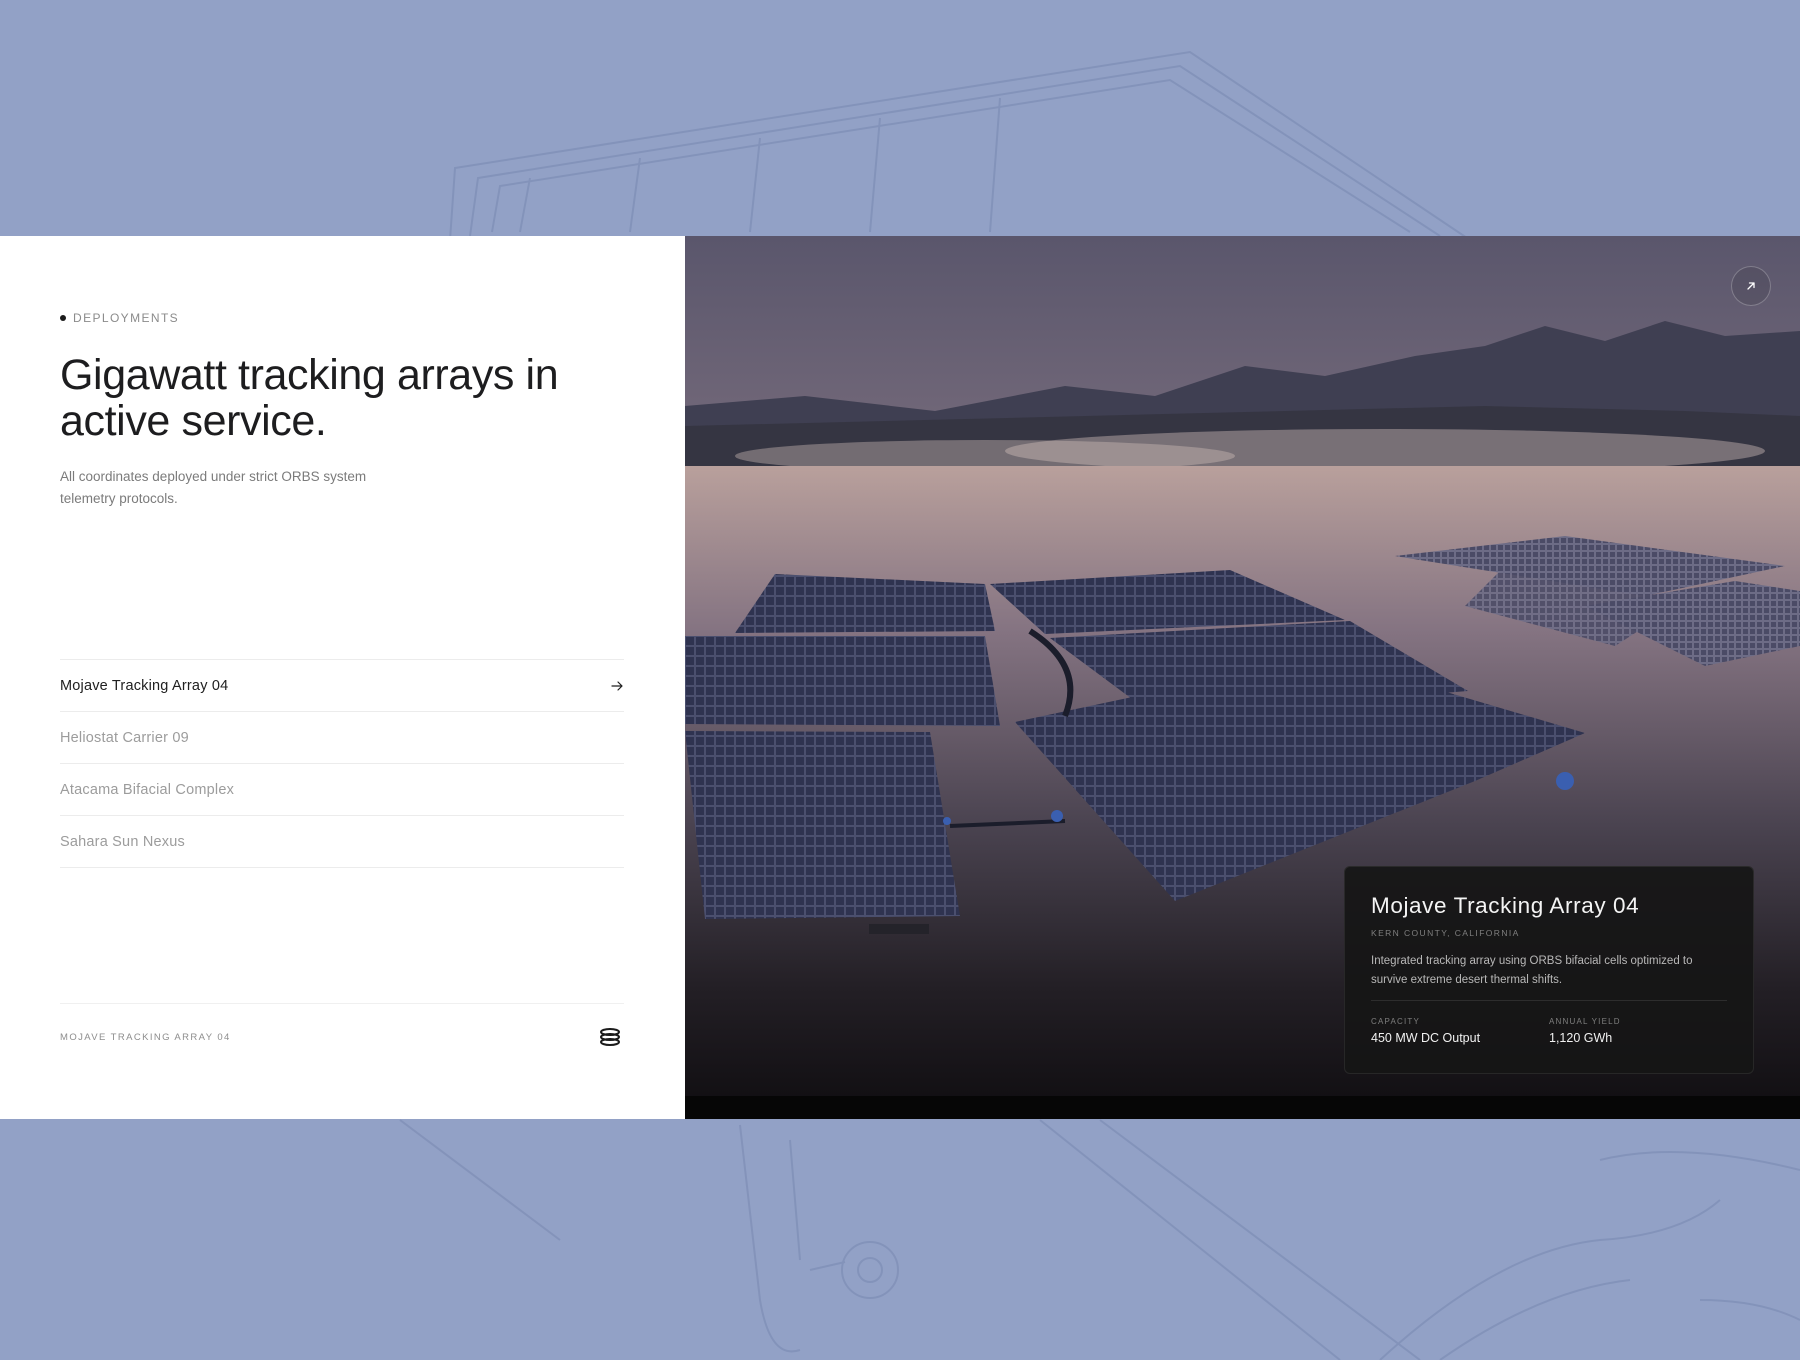 The width and height of the screenshot is (1800, 1360). I want to click on bullet-dot-icon, so click(63, 318).